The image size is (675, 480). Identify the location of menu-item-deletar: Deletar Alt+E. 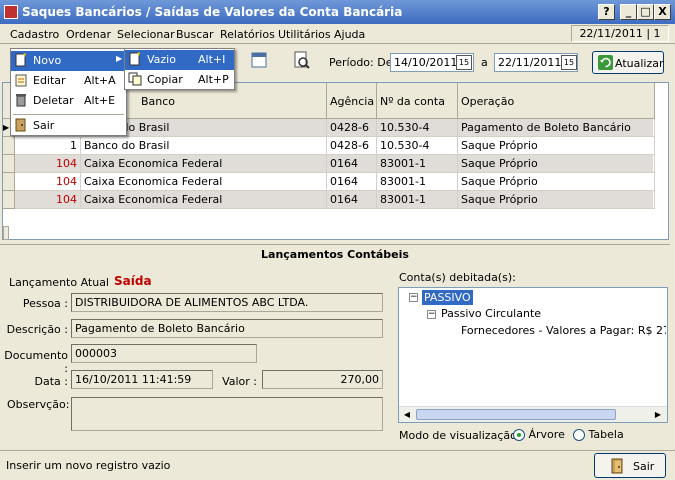
(68, 101).